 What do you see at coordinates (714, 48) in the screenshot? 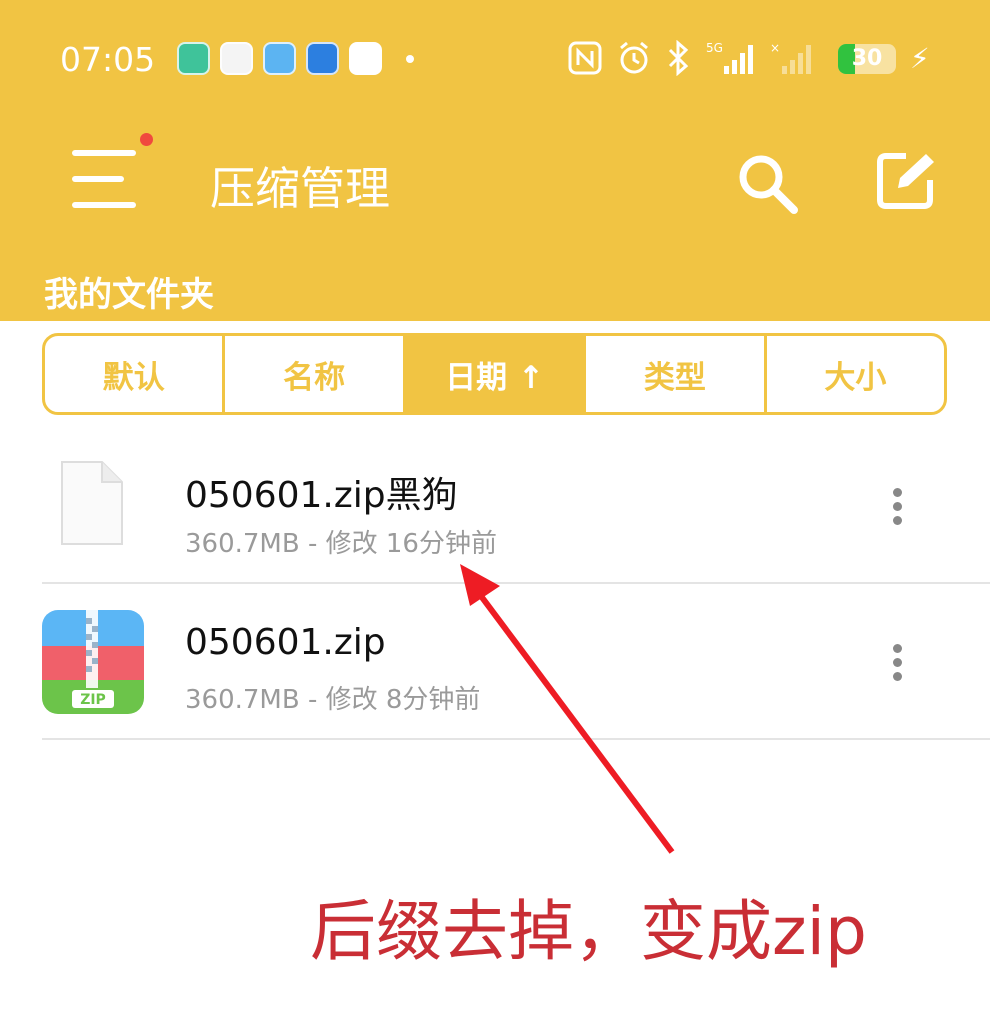
I see `svg-text: 5G` at bounding box center [714, 48].